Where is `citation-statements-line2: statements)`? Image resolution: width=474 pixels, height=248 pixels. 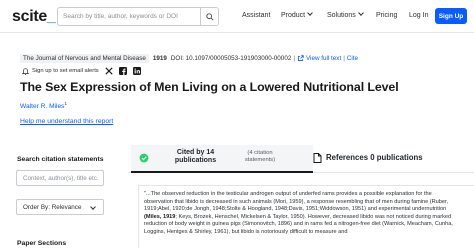 citation-statements-line2: statements) is located at coordinates (260, 160).